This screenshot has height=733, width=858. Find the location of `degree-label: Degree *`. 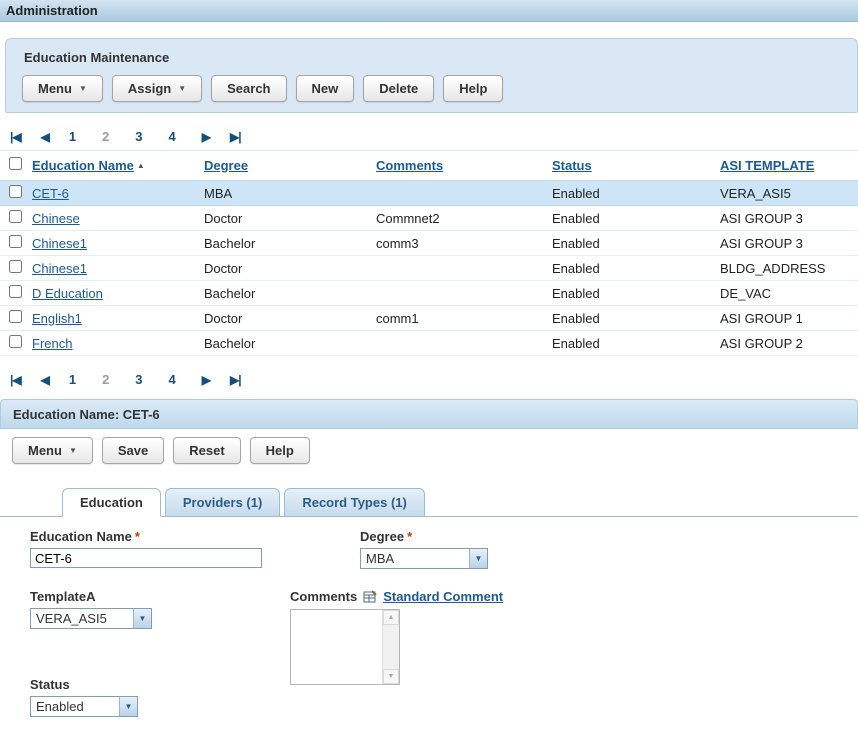

degree-label: Degree * is located at coordinates (424, 536).